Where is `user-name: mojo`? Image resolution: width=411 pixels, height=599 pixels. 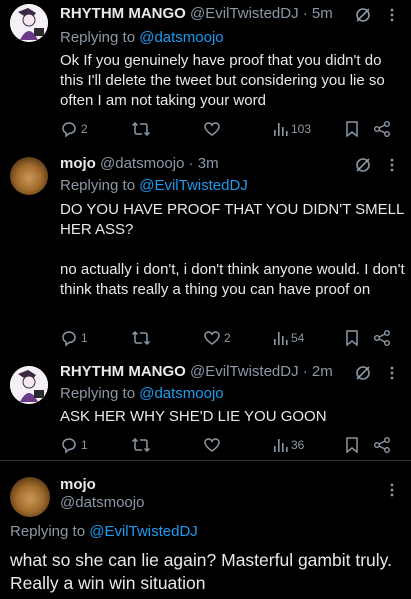 user-name: mojo is located at coordinates (78, 163).